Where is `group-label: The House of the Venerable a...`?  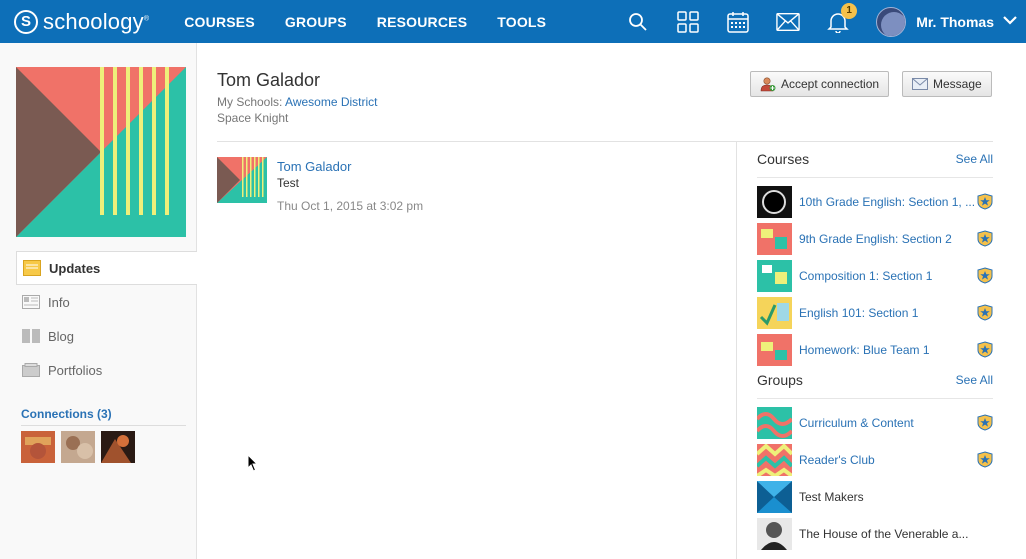 group-label: The House of the Venerable a... is located at coordinates (884, 533).